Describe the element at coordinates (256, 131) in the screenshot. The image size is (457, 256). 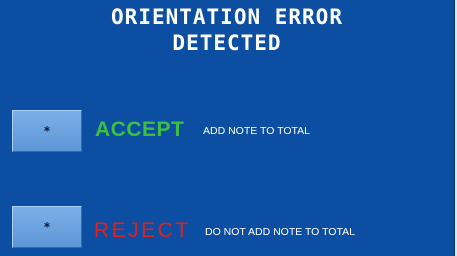
I see `accept-description: ADD NOTE TO TOTAL` at that location.